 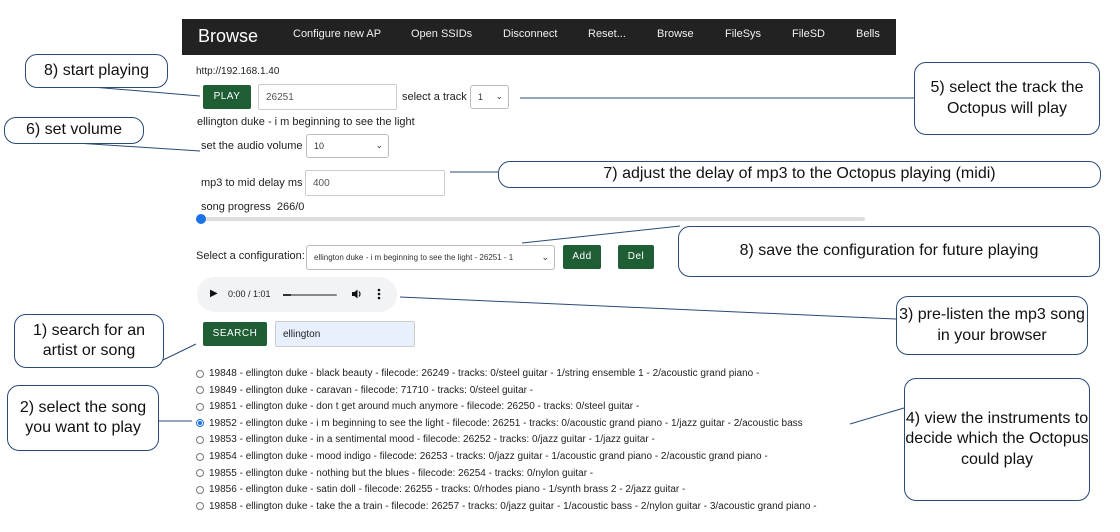 I want to click on audio-seek-bar, so click(x=310, y=295).